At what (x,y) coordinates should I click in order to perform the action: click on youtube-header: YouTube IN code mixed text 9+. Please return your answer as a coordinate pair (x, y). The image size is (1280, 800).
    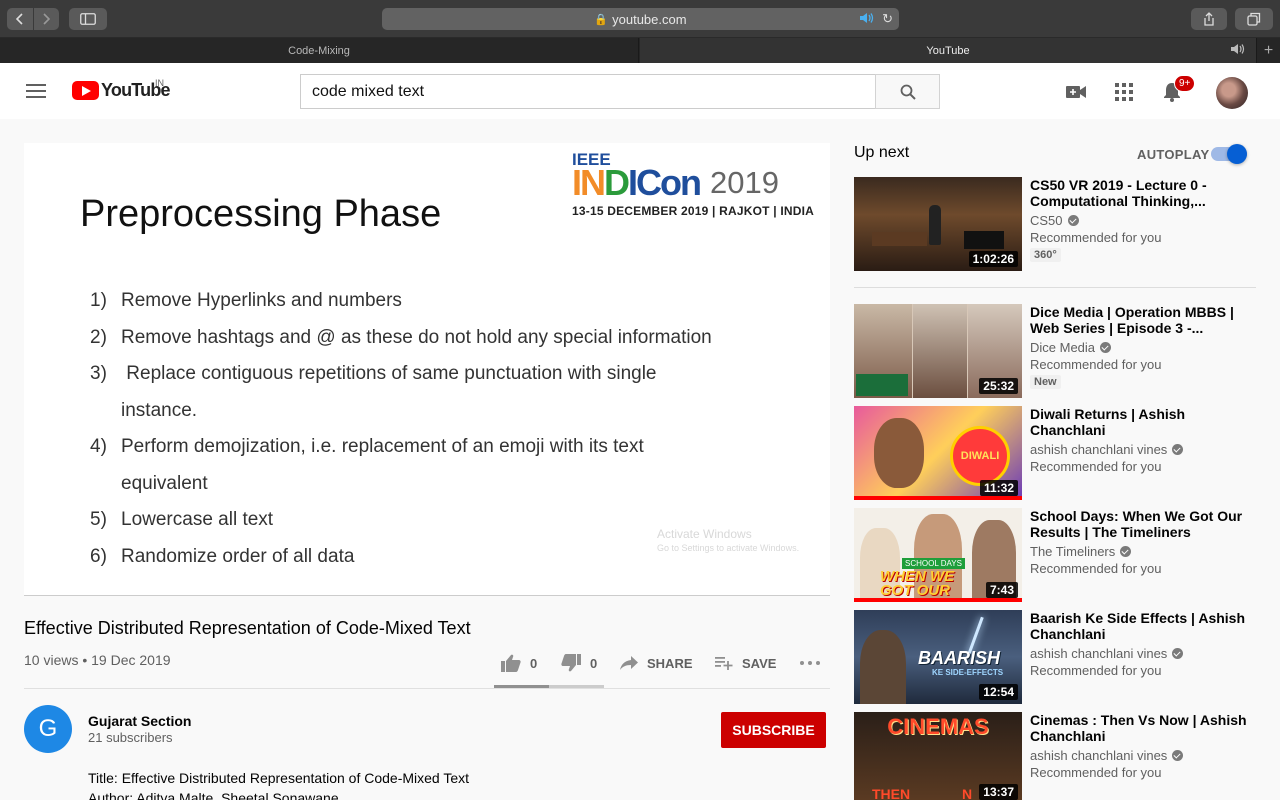
    Looking at the image, I should click on (640, 91).